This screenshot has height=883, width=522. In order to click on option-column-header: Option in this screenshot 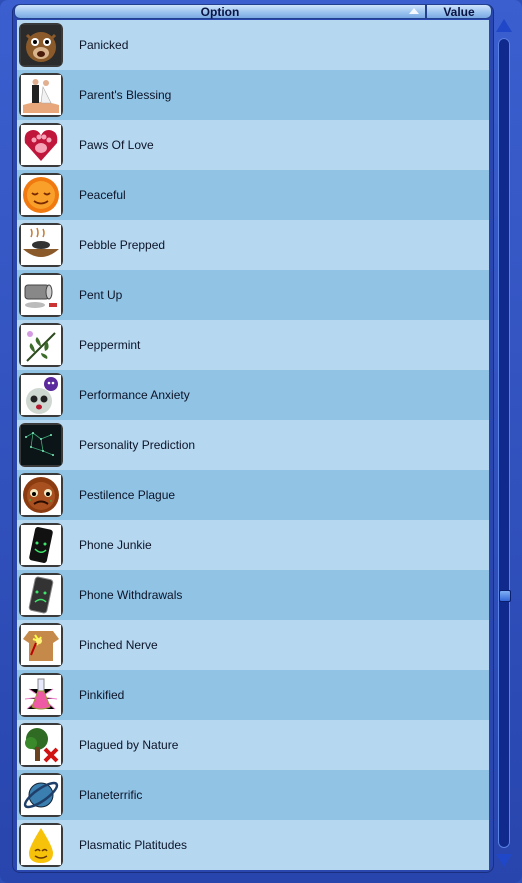, I will do `click(220, 11)`.